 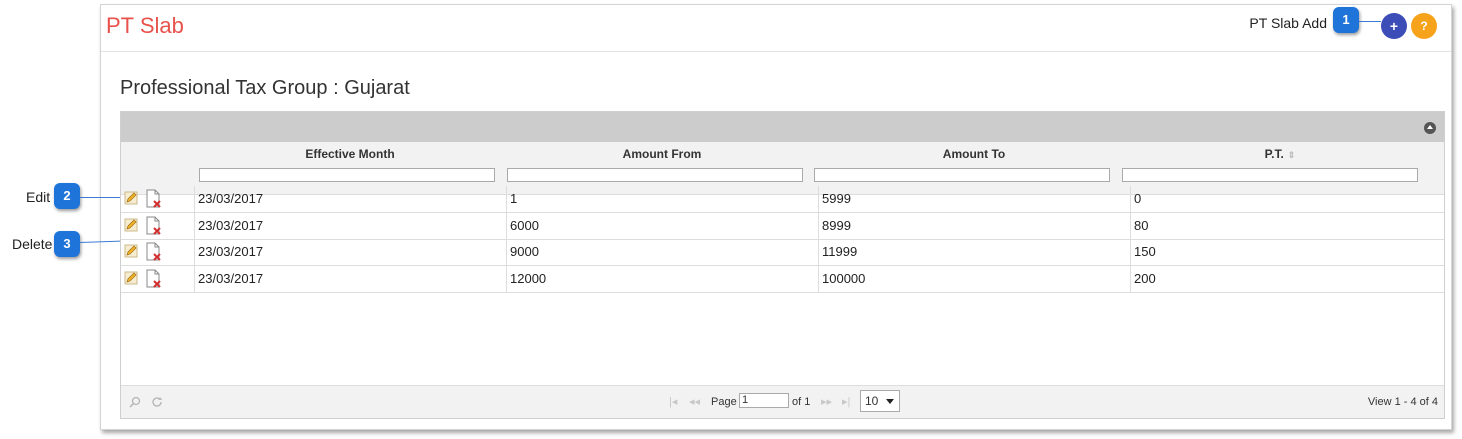 What do you see at coordinates (135, 402) in the screenshot?
I see `search-icon` at bounding box center [135, 402].